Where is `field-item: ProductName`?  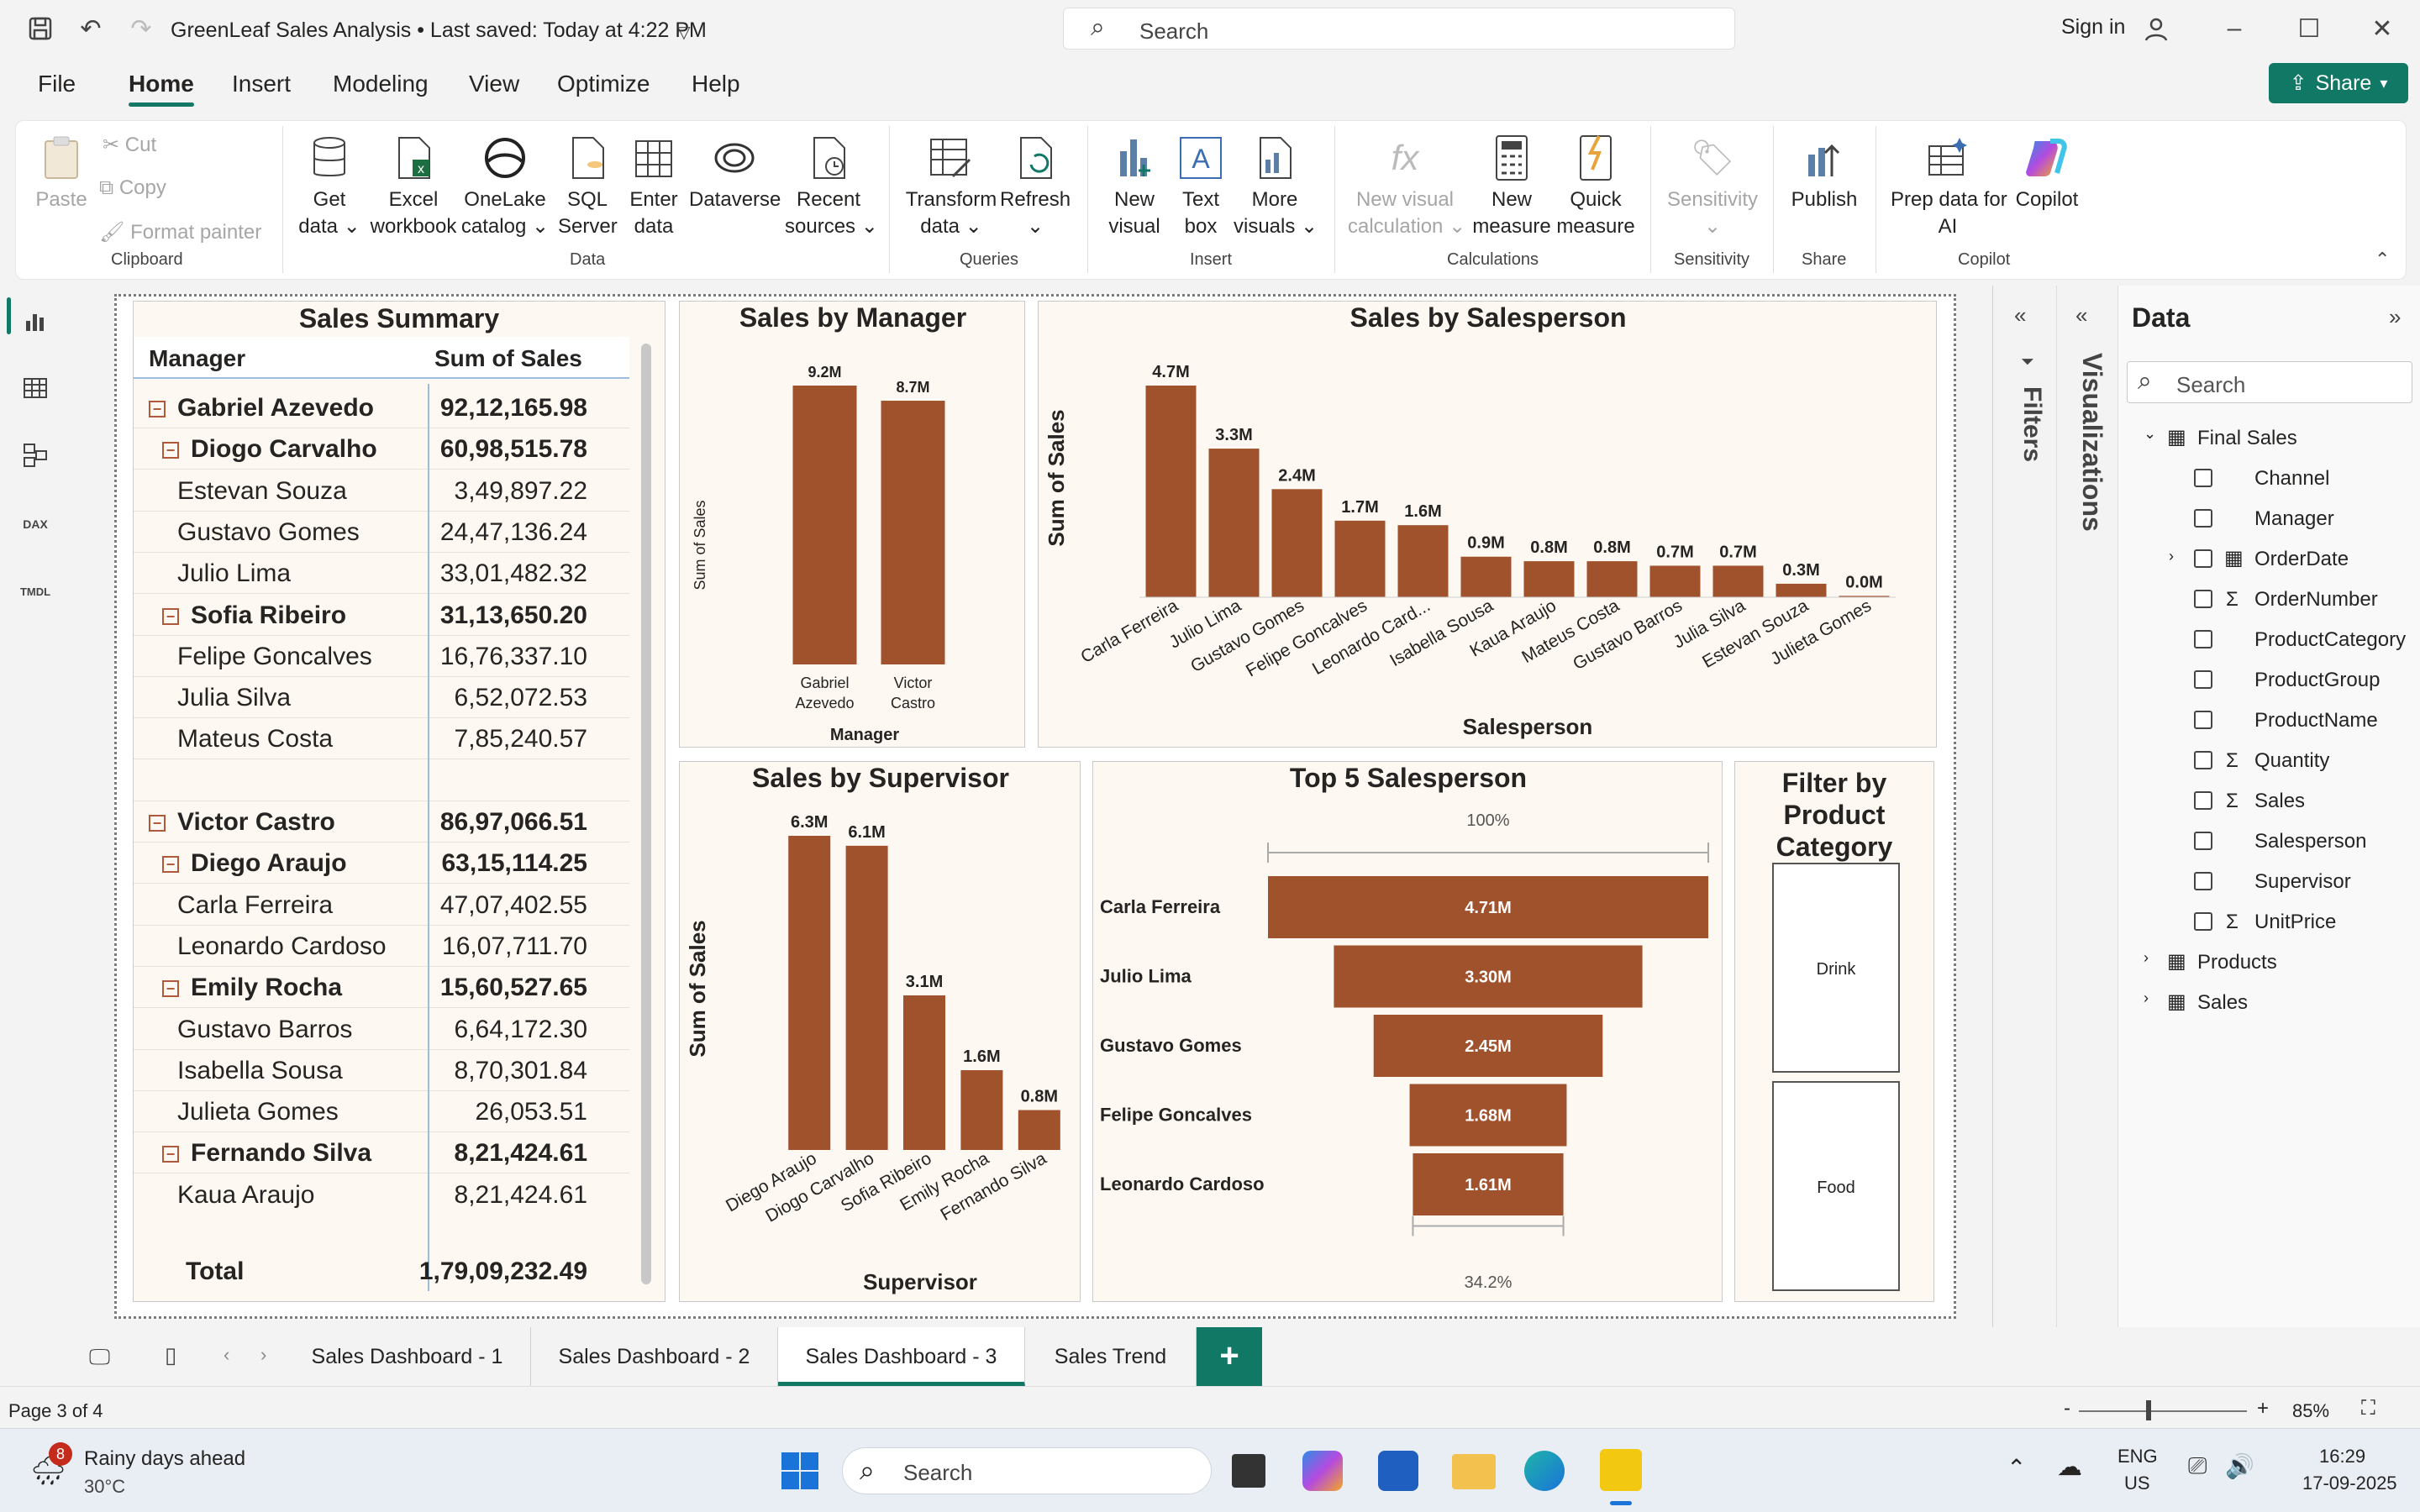 field-item: ProductName is located at coordinates (2269, 721).